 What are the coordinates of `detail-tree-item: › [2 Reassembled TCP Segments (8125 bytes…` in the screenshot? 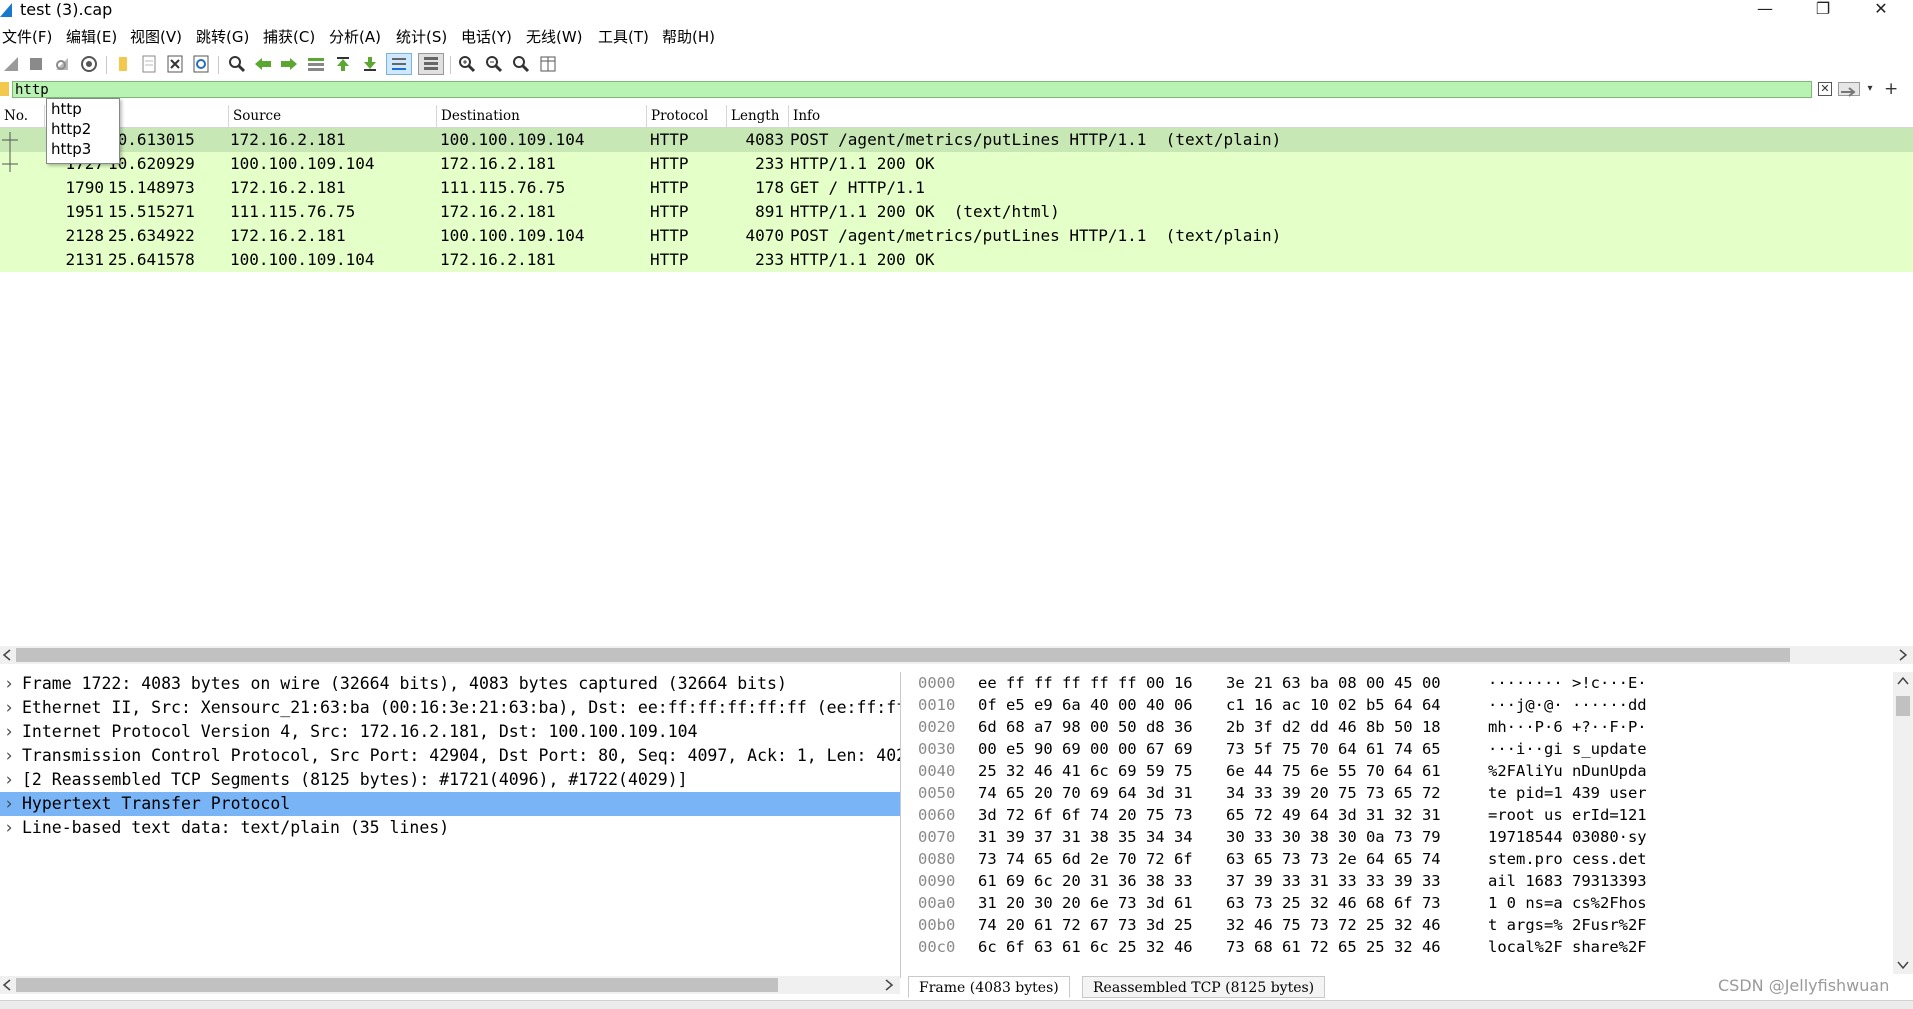 It's located at (450, 780).